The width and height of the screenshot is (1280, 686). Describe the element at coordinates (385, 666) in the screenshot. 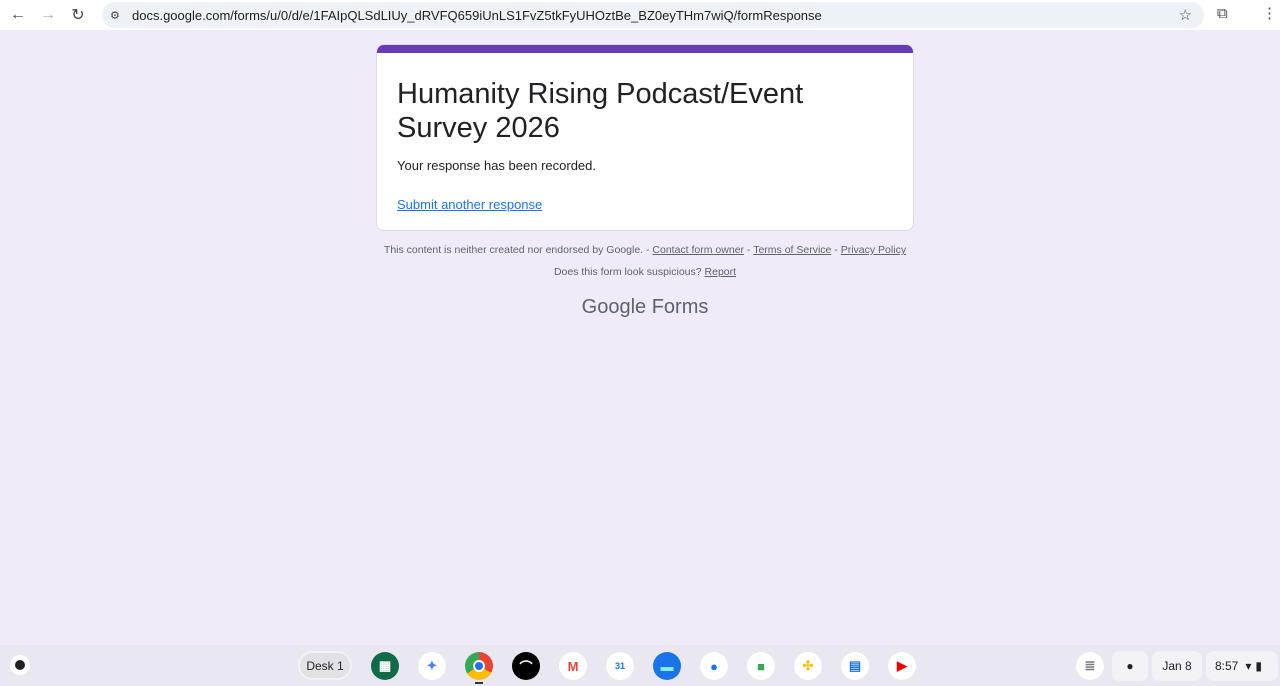

I see `app-grid-icon: ▦` at that location.